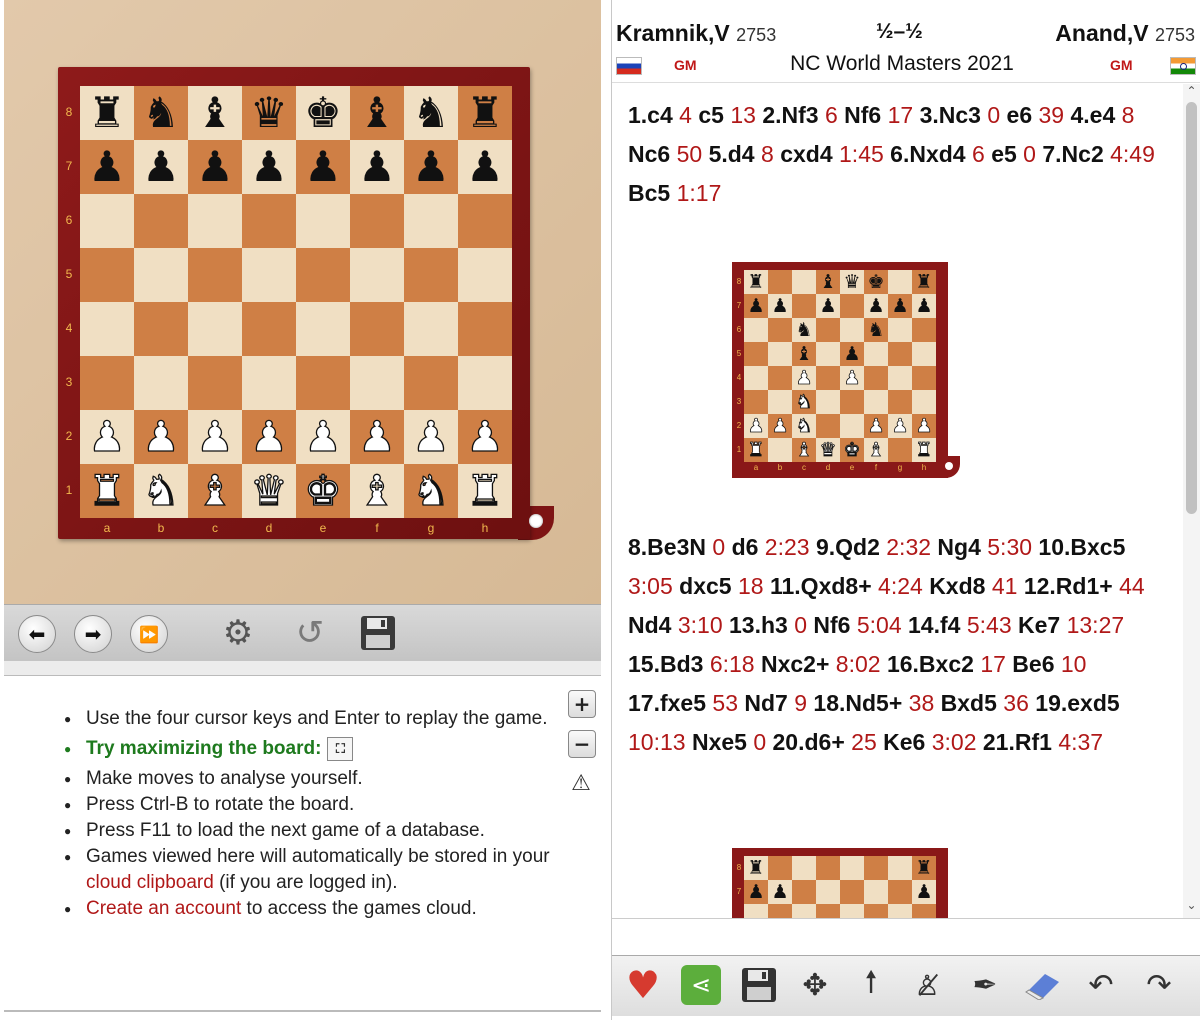  What do you see at coordinates (302, 668) in the screenshot?
I see `panel-divider` at bounding box center [302, 668].